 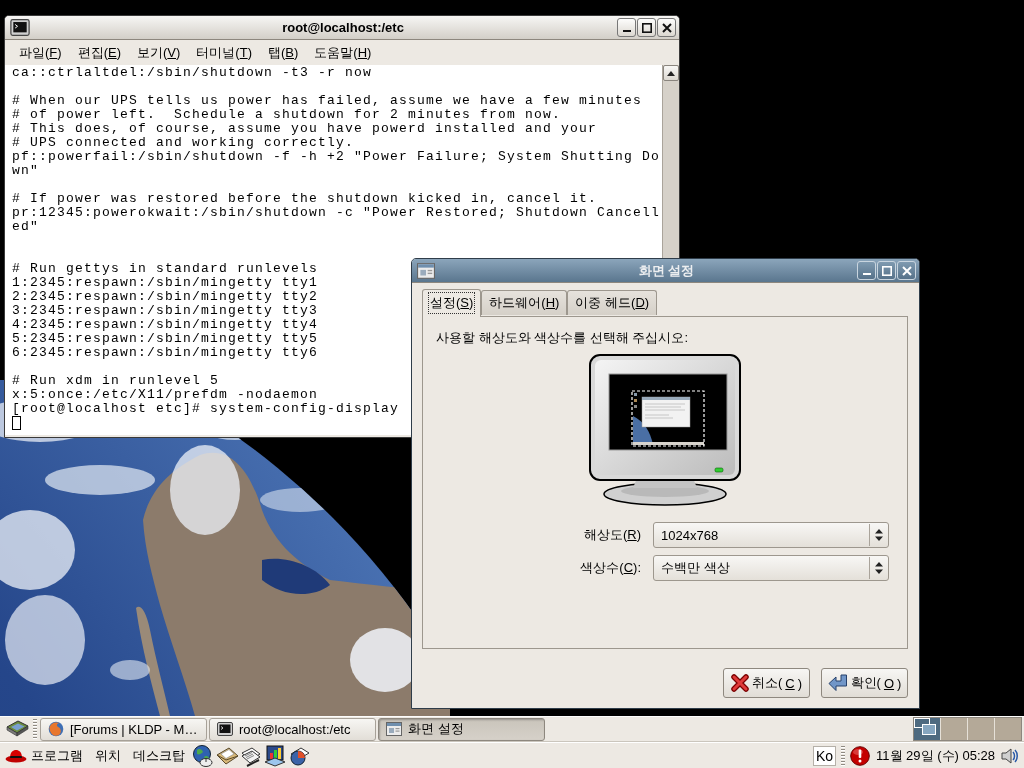 I want to click on terminal-line: 4:2345:respawn:/sbin/mingetty tty4, so click(x=165, y=325).